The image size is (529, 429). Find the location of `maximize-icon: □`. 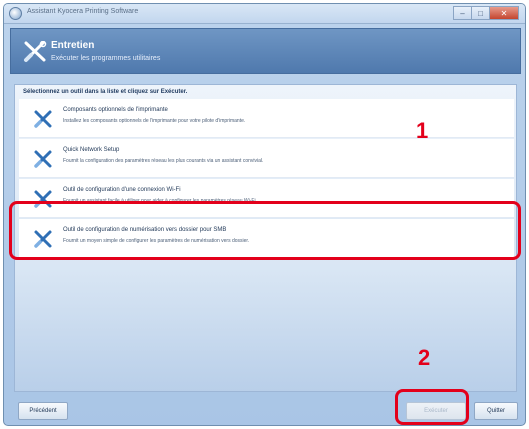

maximize-icon: □ is located at coordinates (480, 13).